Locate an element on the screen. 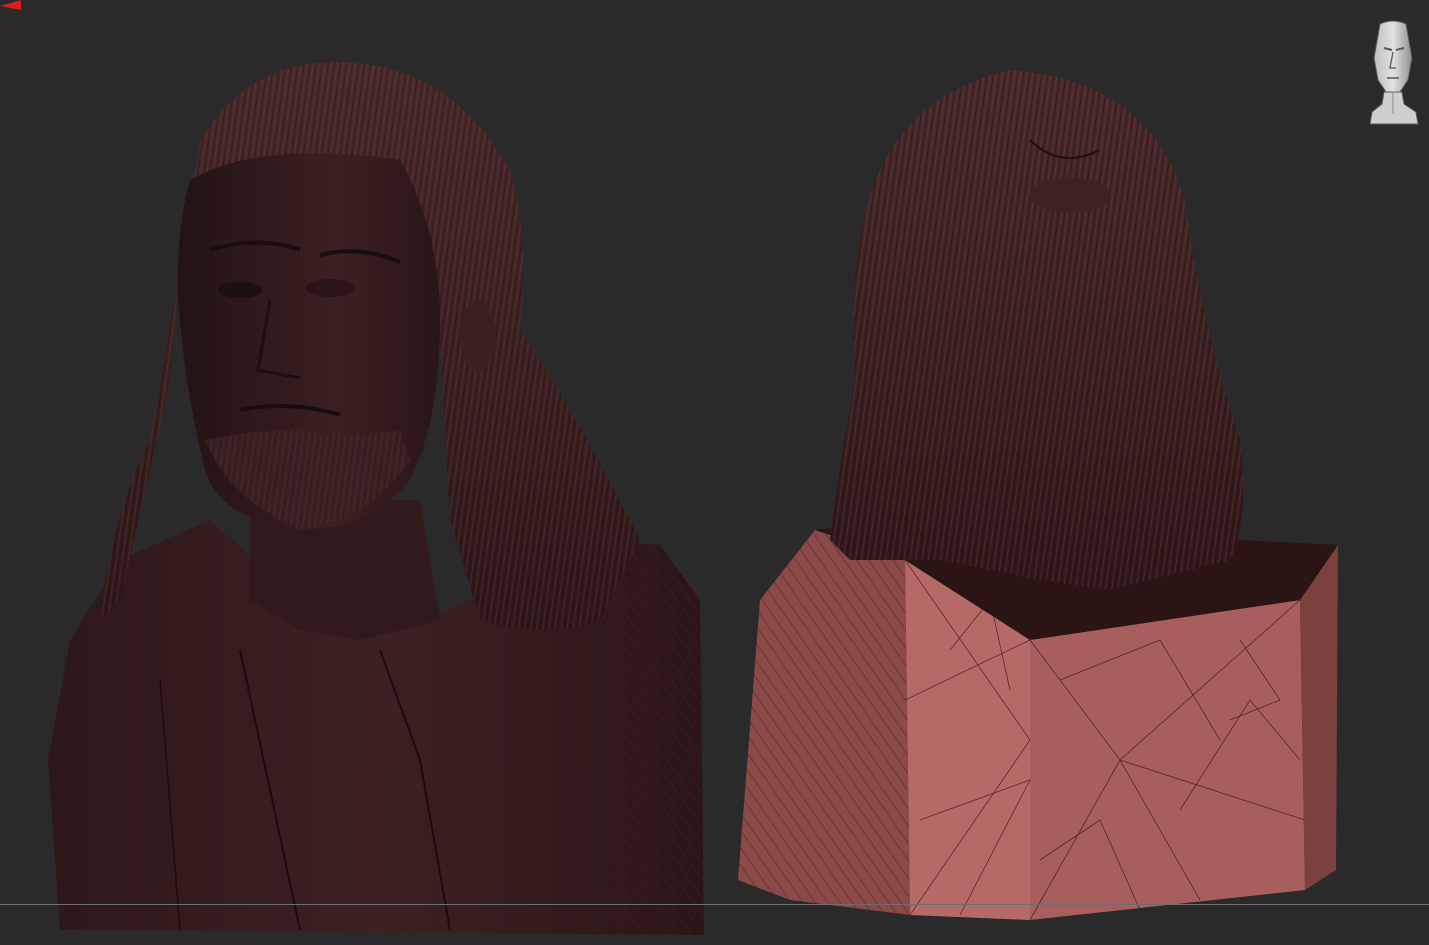  base-cap-right is located at coordinates (1167, 760).